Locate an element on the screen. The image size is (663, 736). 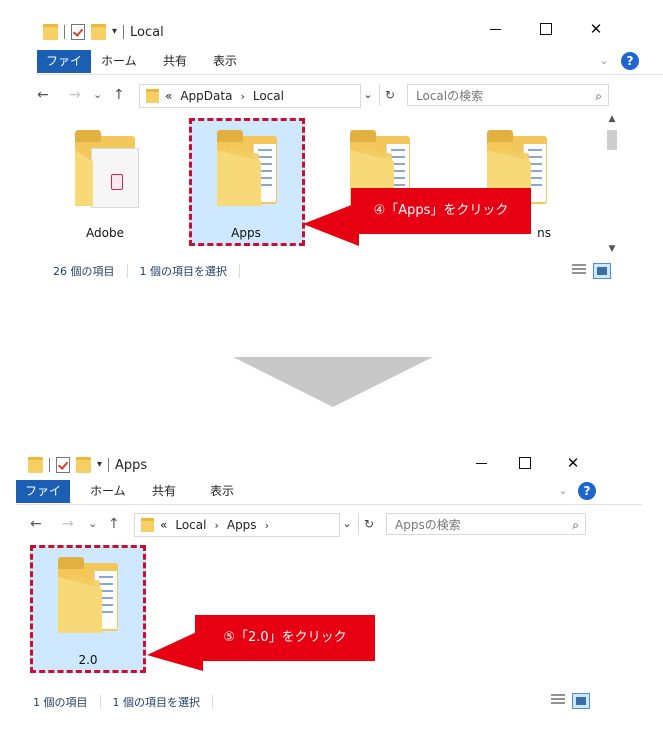
step-arrow-down-icon is located at coordinates (333, 382).